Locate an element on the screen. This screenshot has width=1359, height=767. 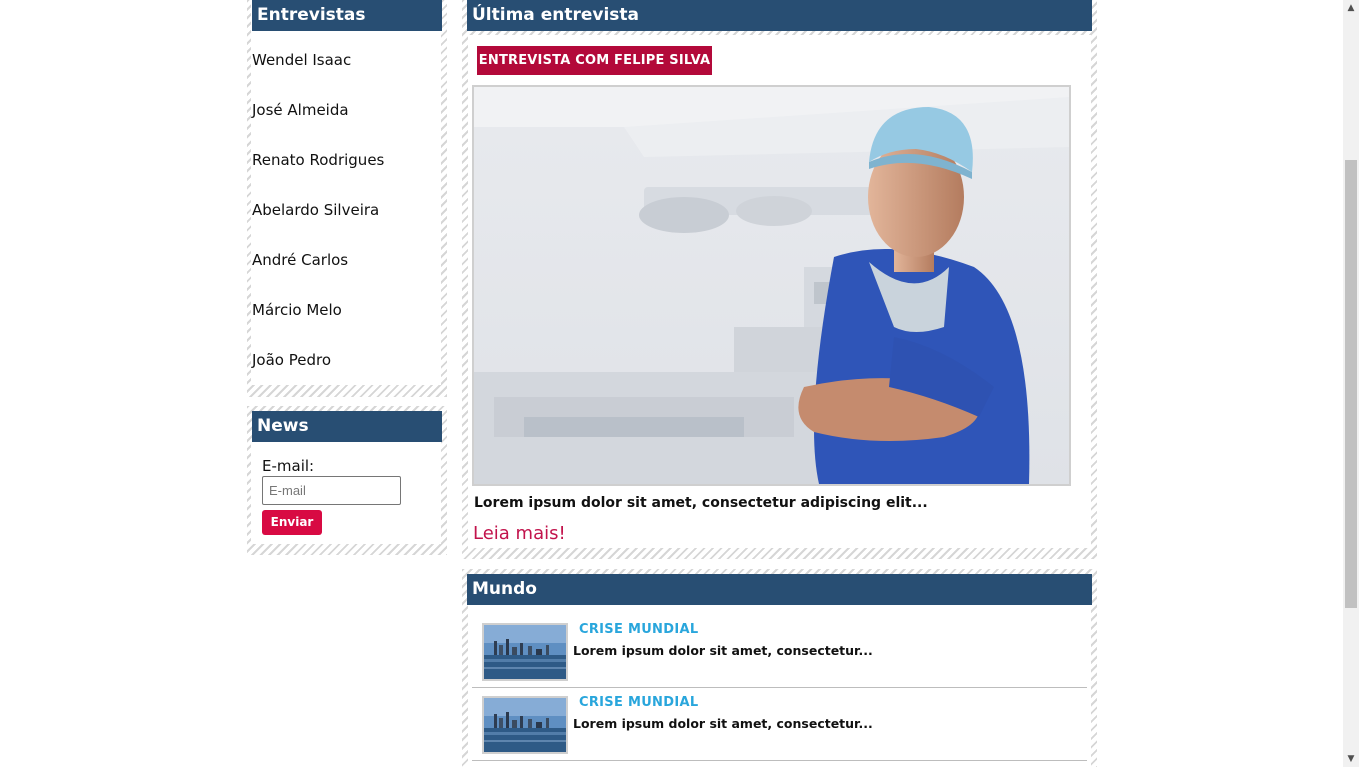
email-field is located at coordinates (331, 490).